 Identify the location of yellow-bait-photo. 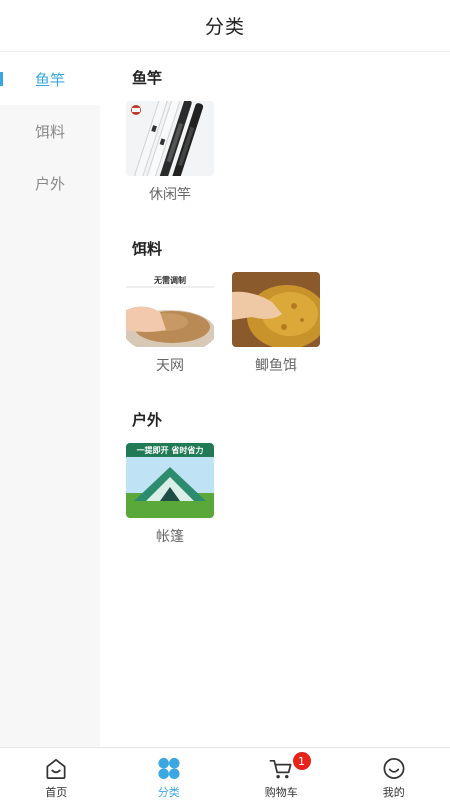
(276, 309).